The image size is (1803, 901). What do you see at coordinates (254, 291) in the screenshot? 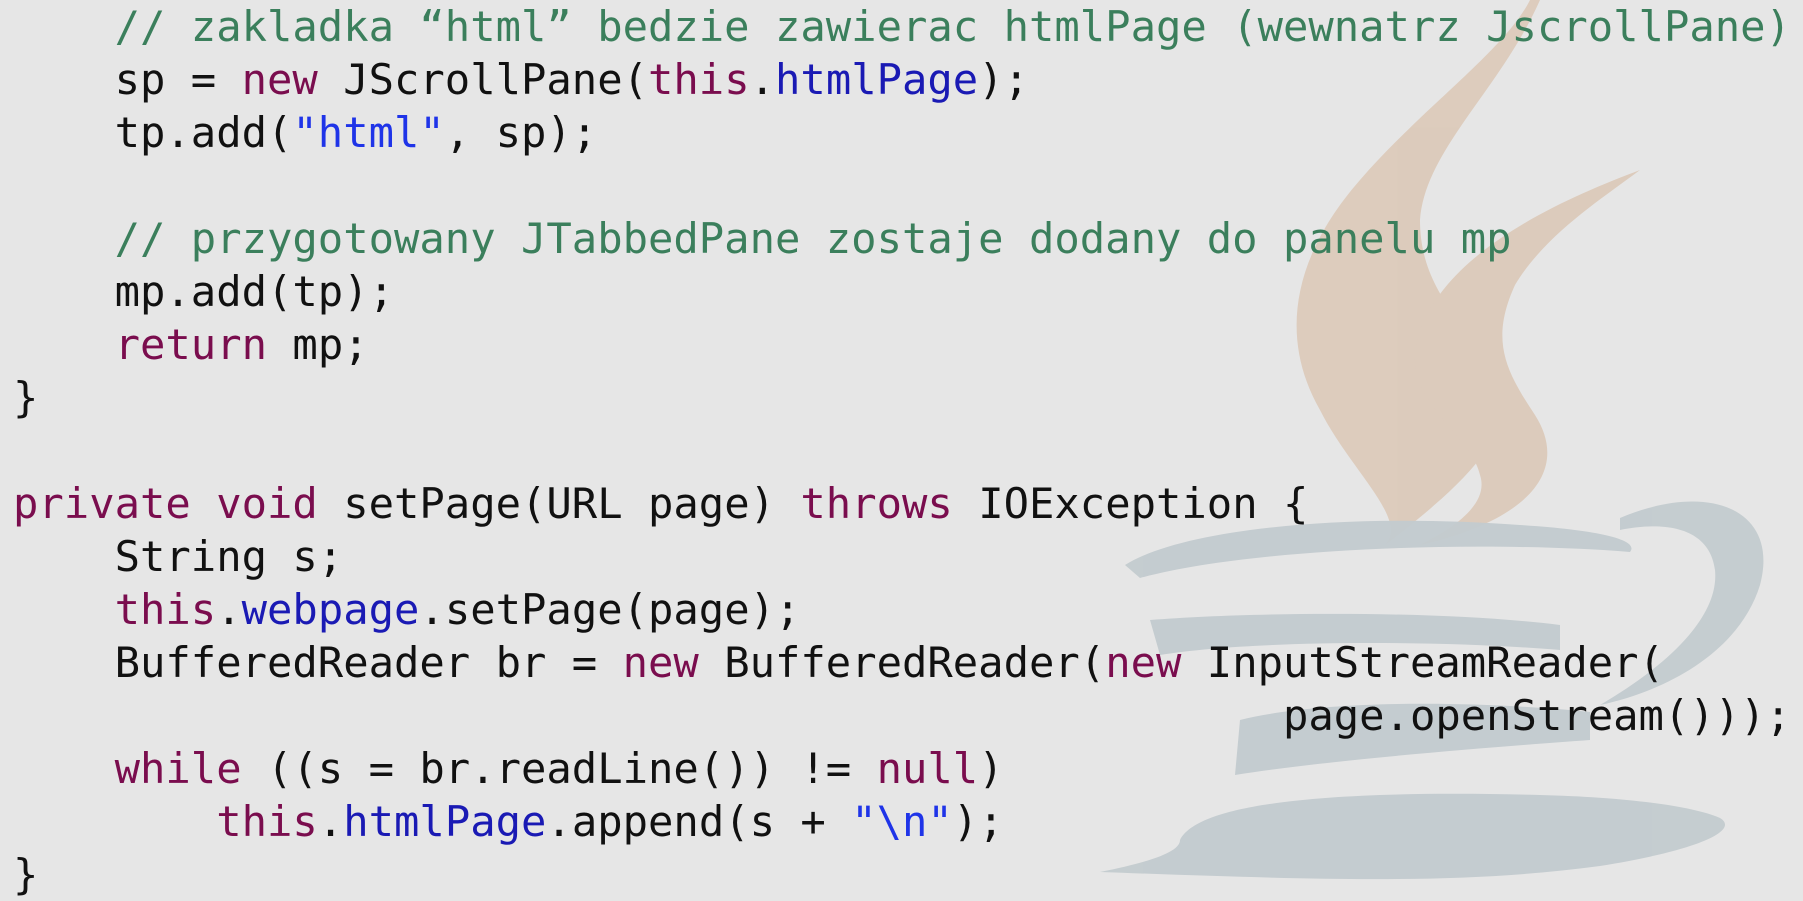
I see `code-token-plain: mp.add(tp);` at bounding box center [254, 291].